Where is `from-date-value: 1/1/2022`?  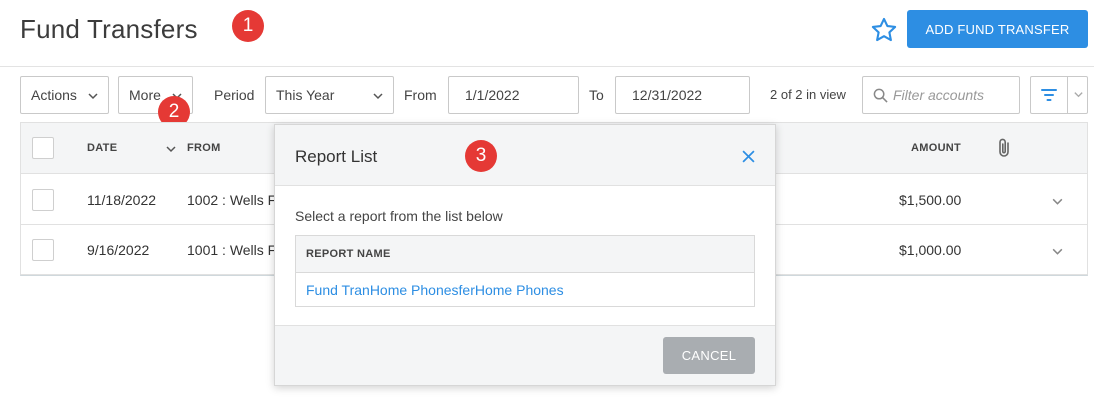
from-date-value: 1/1/2022 is located at coordinates (492, 95).